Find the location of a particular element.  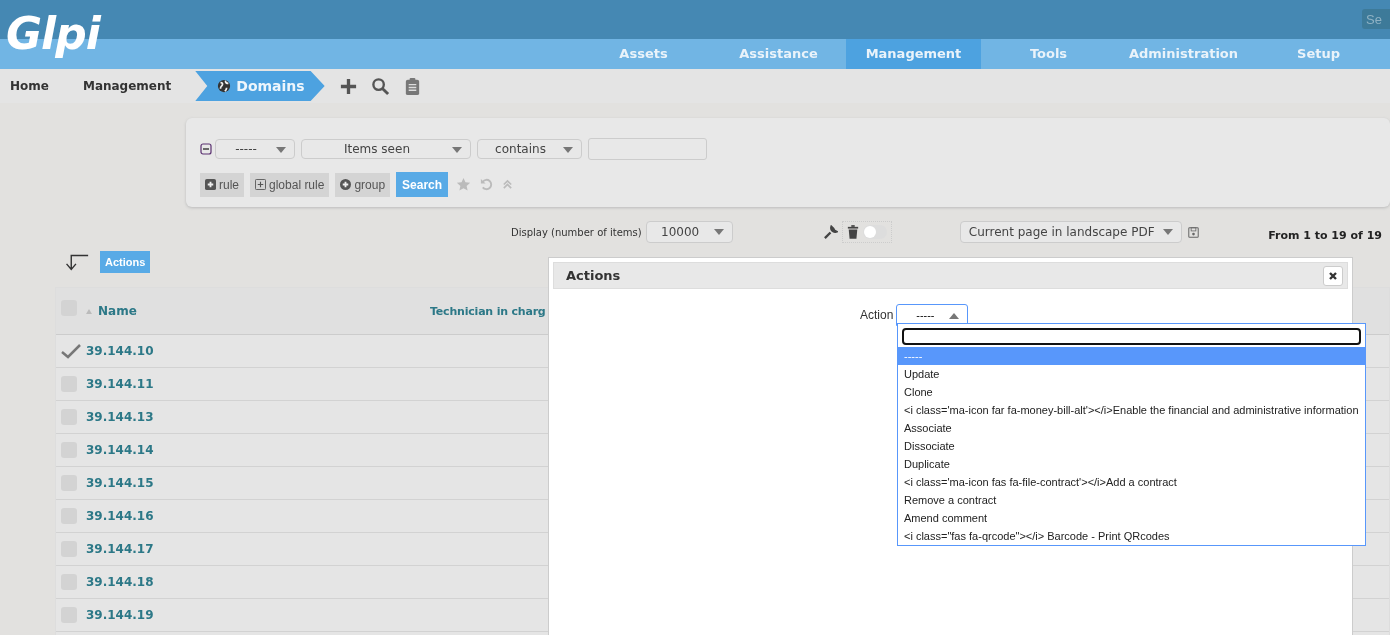

dropdown-option: Update is located at coordinates (1131, 374).